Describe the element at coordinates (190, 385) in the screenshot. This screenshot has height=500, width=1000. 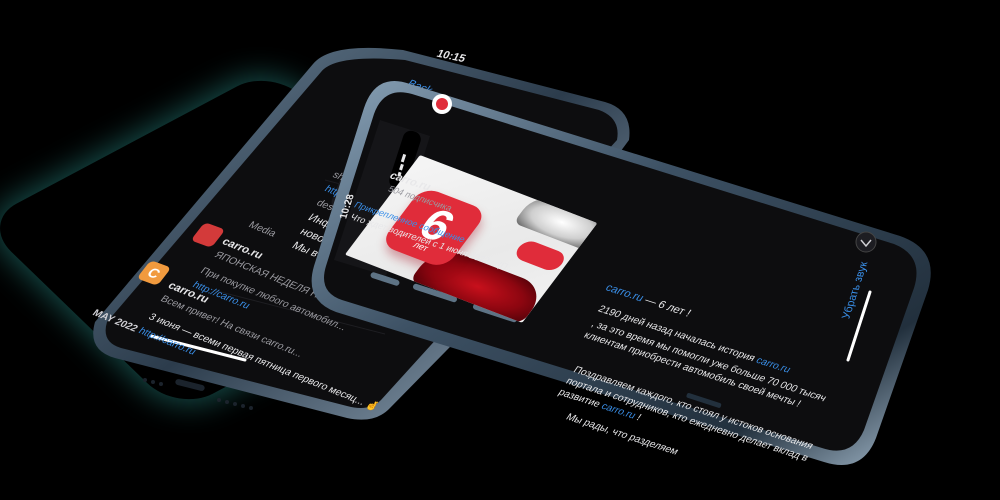
I see `back-lightning-port` at that location.